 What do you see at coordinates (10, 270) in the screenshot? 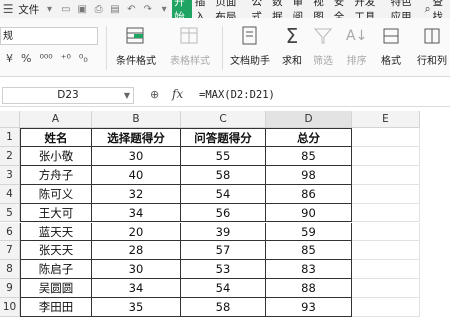
I see `row-header: 8` at bounding box center [10, 270].